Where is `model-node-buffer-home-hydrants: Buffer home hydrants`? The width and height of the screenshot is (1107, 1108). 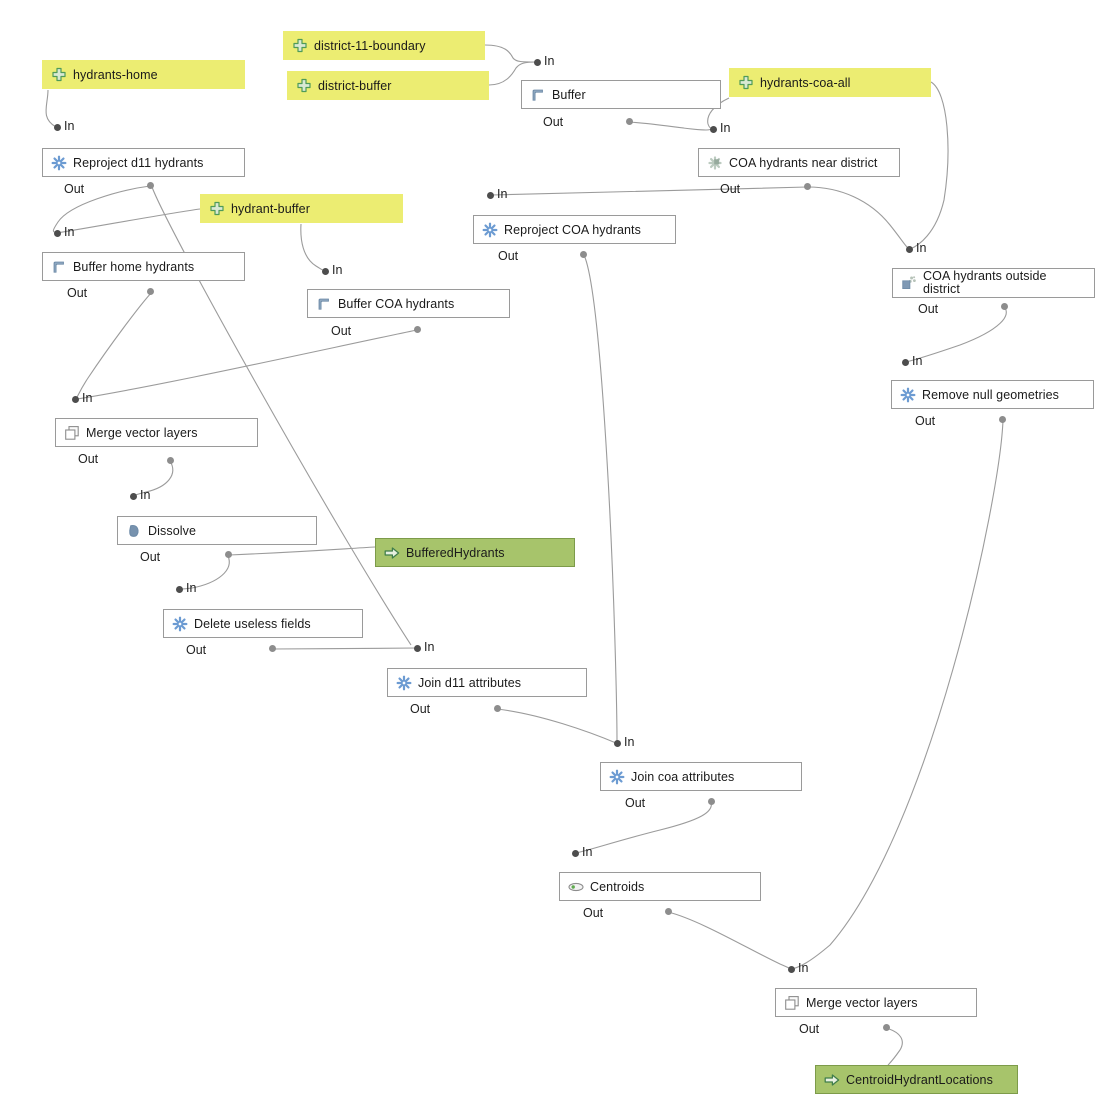 model-node-buffer-home-hydrants: Buffer home hydrants is located at coordinates (143, 266).